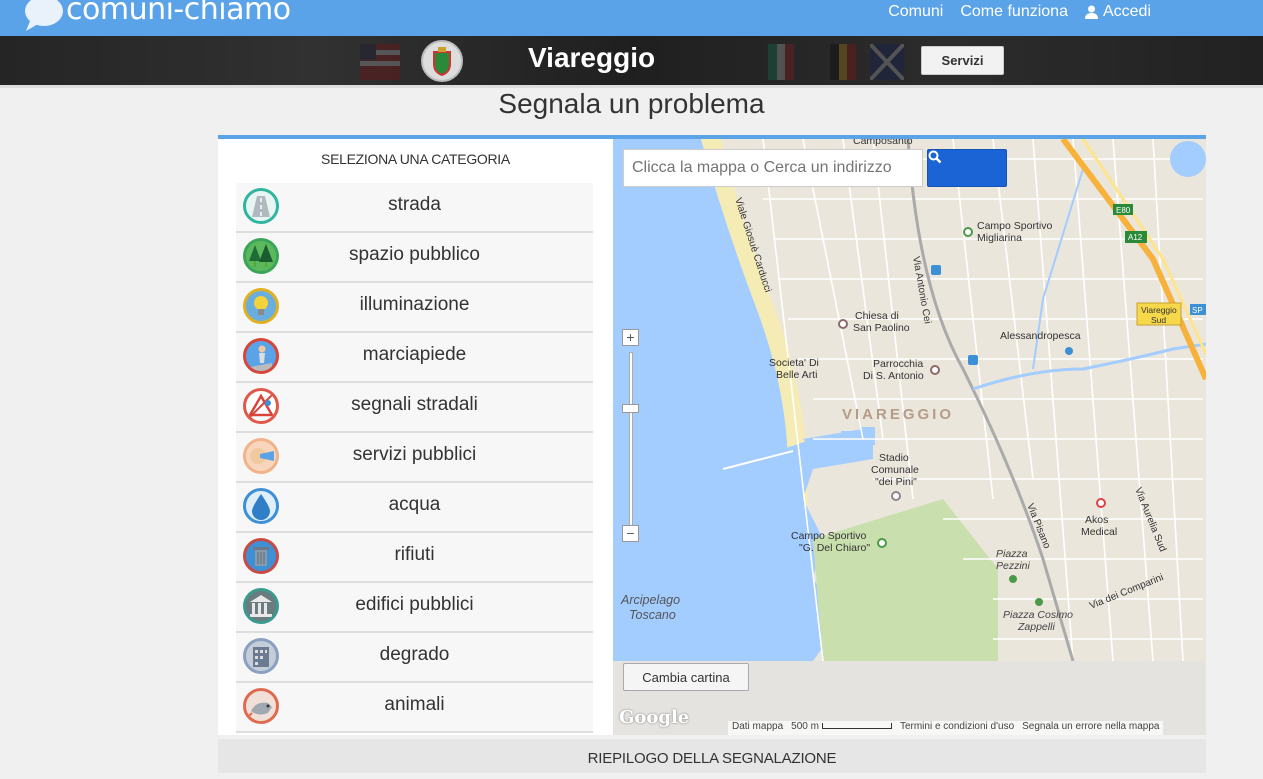  I want to click on category-item-animali: animali, so click(414, 708).